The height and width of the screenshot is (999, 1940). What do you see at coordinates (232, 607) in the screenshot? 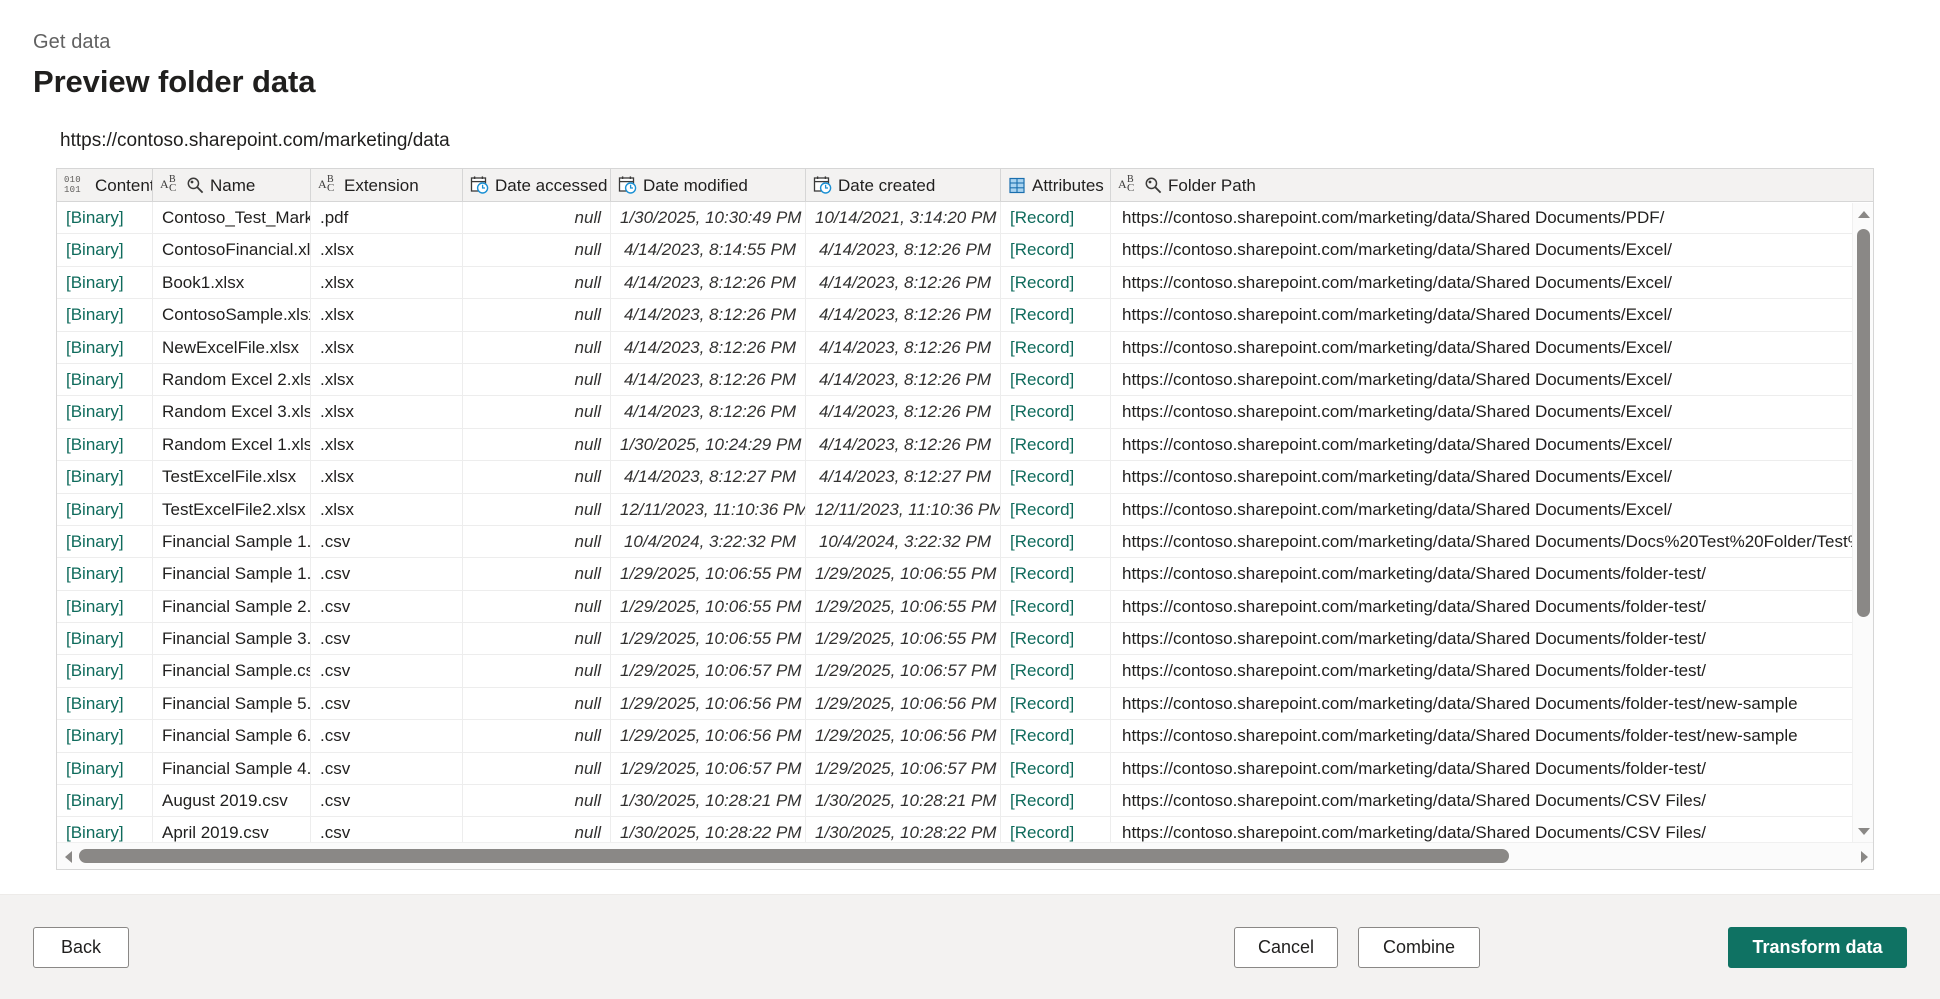
I see `cell-name: Financial Sample 2.csv` at bounding box center [232, 607].